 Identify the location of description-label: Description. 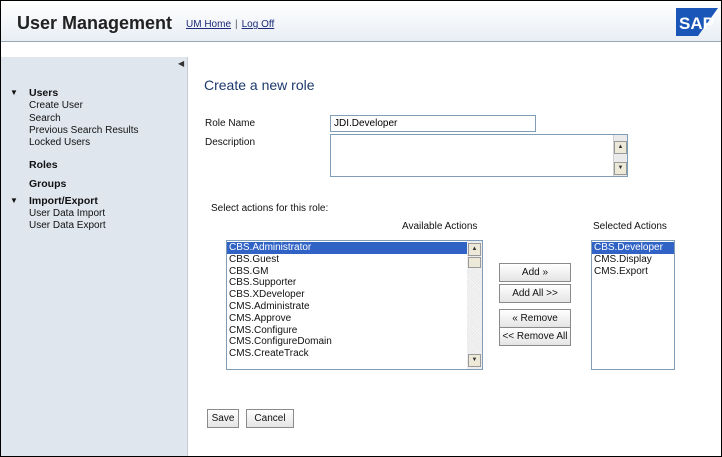
(230, 142).